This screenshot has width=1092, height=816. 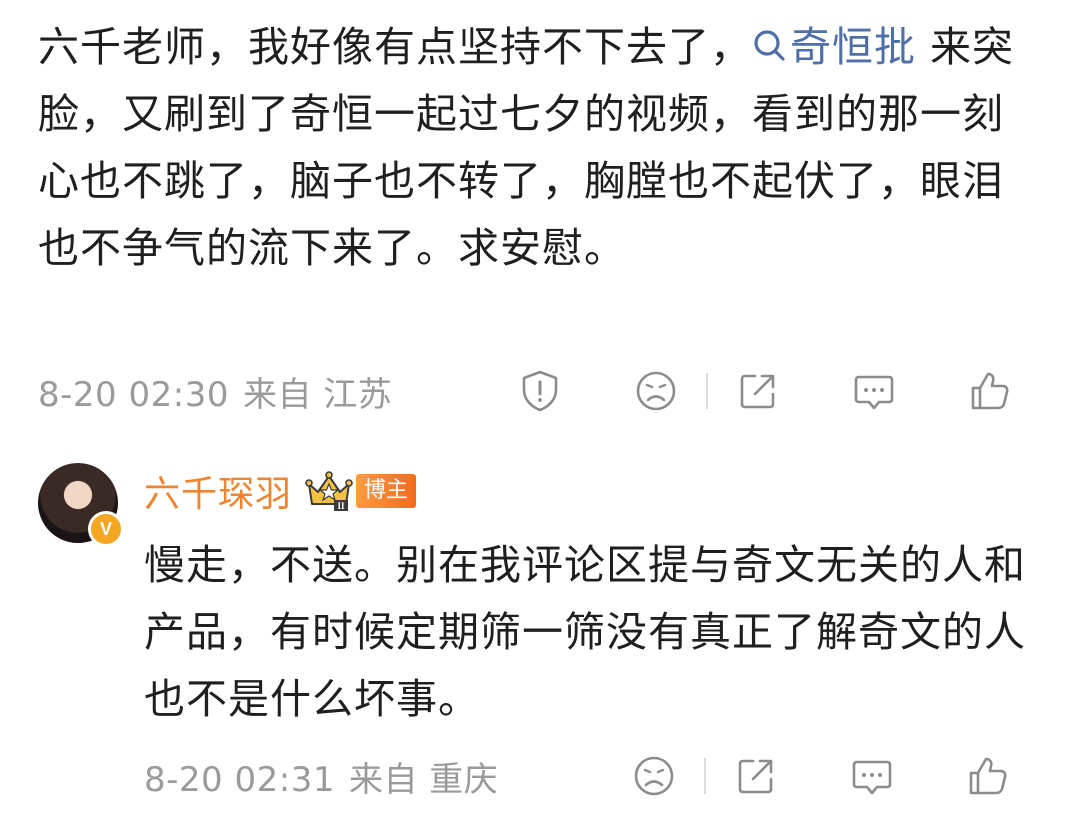 I want to click on reply-comment-button, so click(x=872, y=776).